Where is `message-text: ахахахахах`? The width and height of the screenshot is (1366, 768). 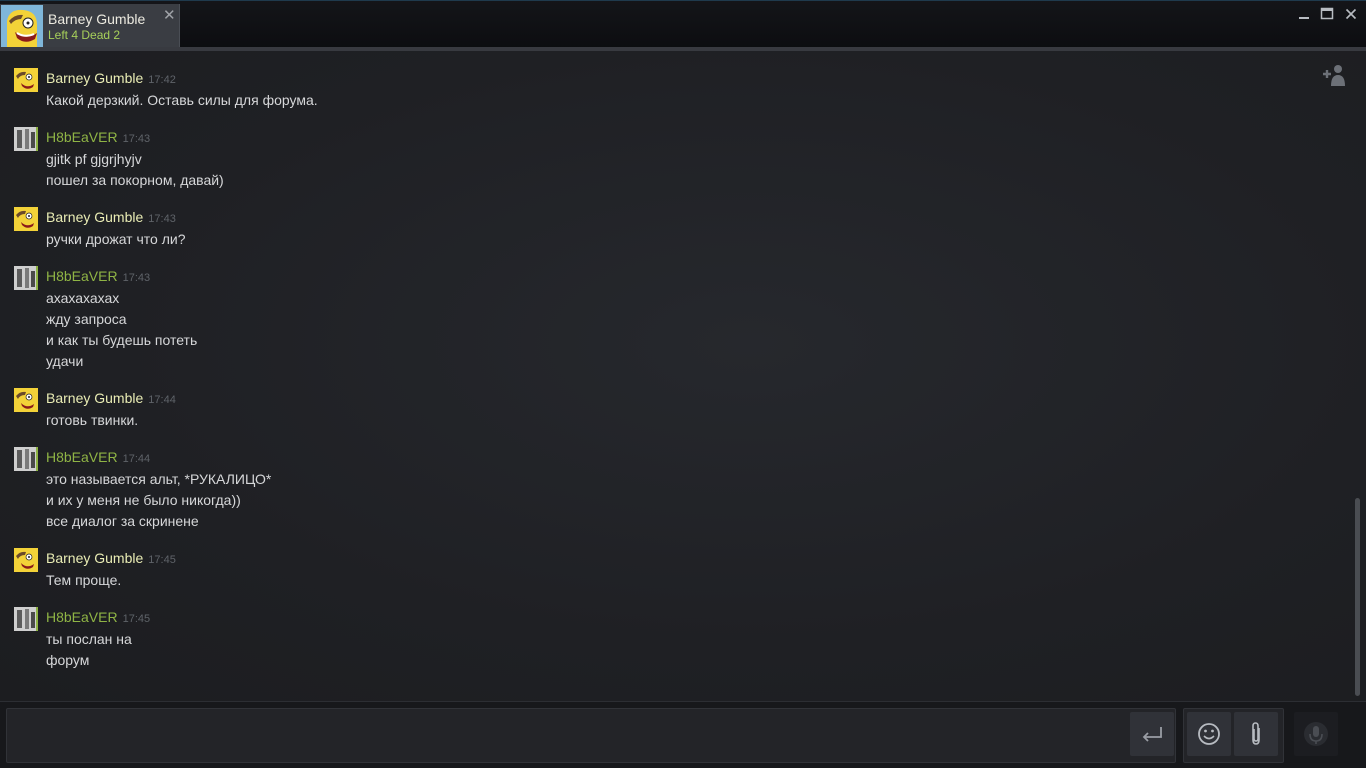
message-text: ахахахахах is located at coordinates (83, 298).